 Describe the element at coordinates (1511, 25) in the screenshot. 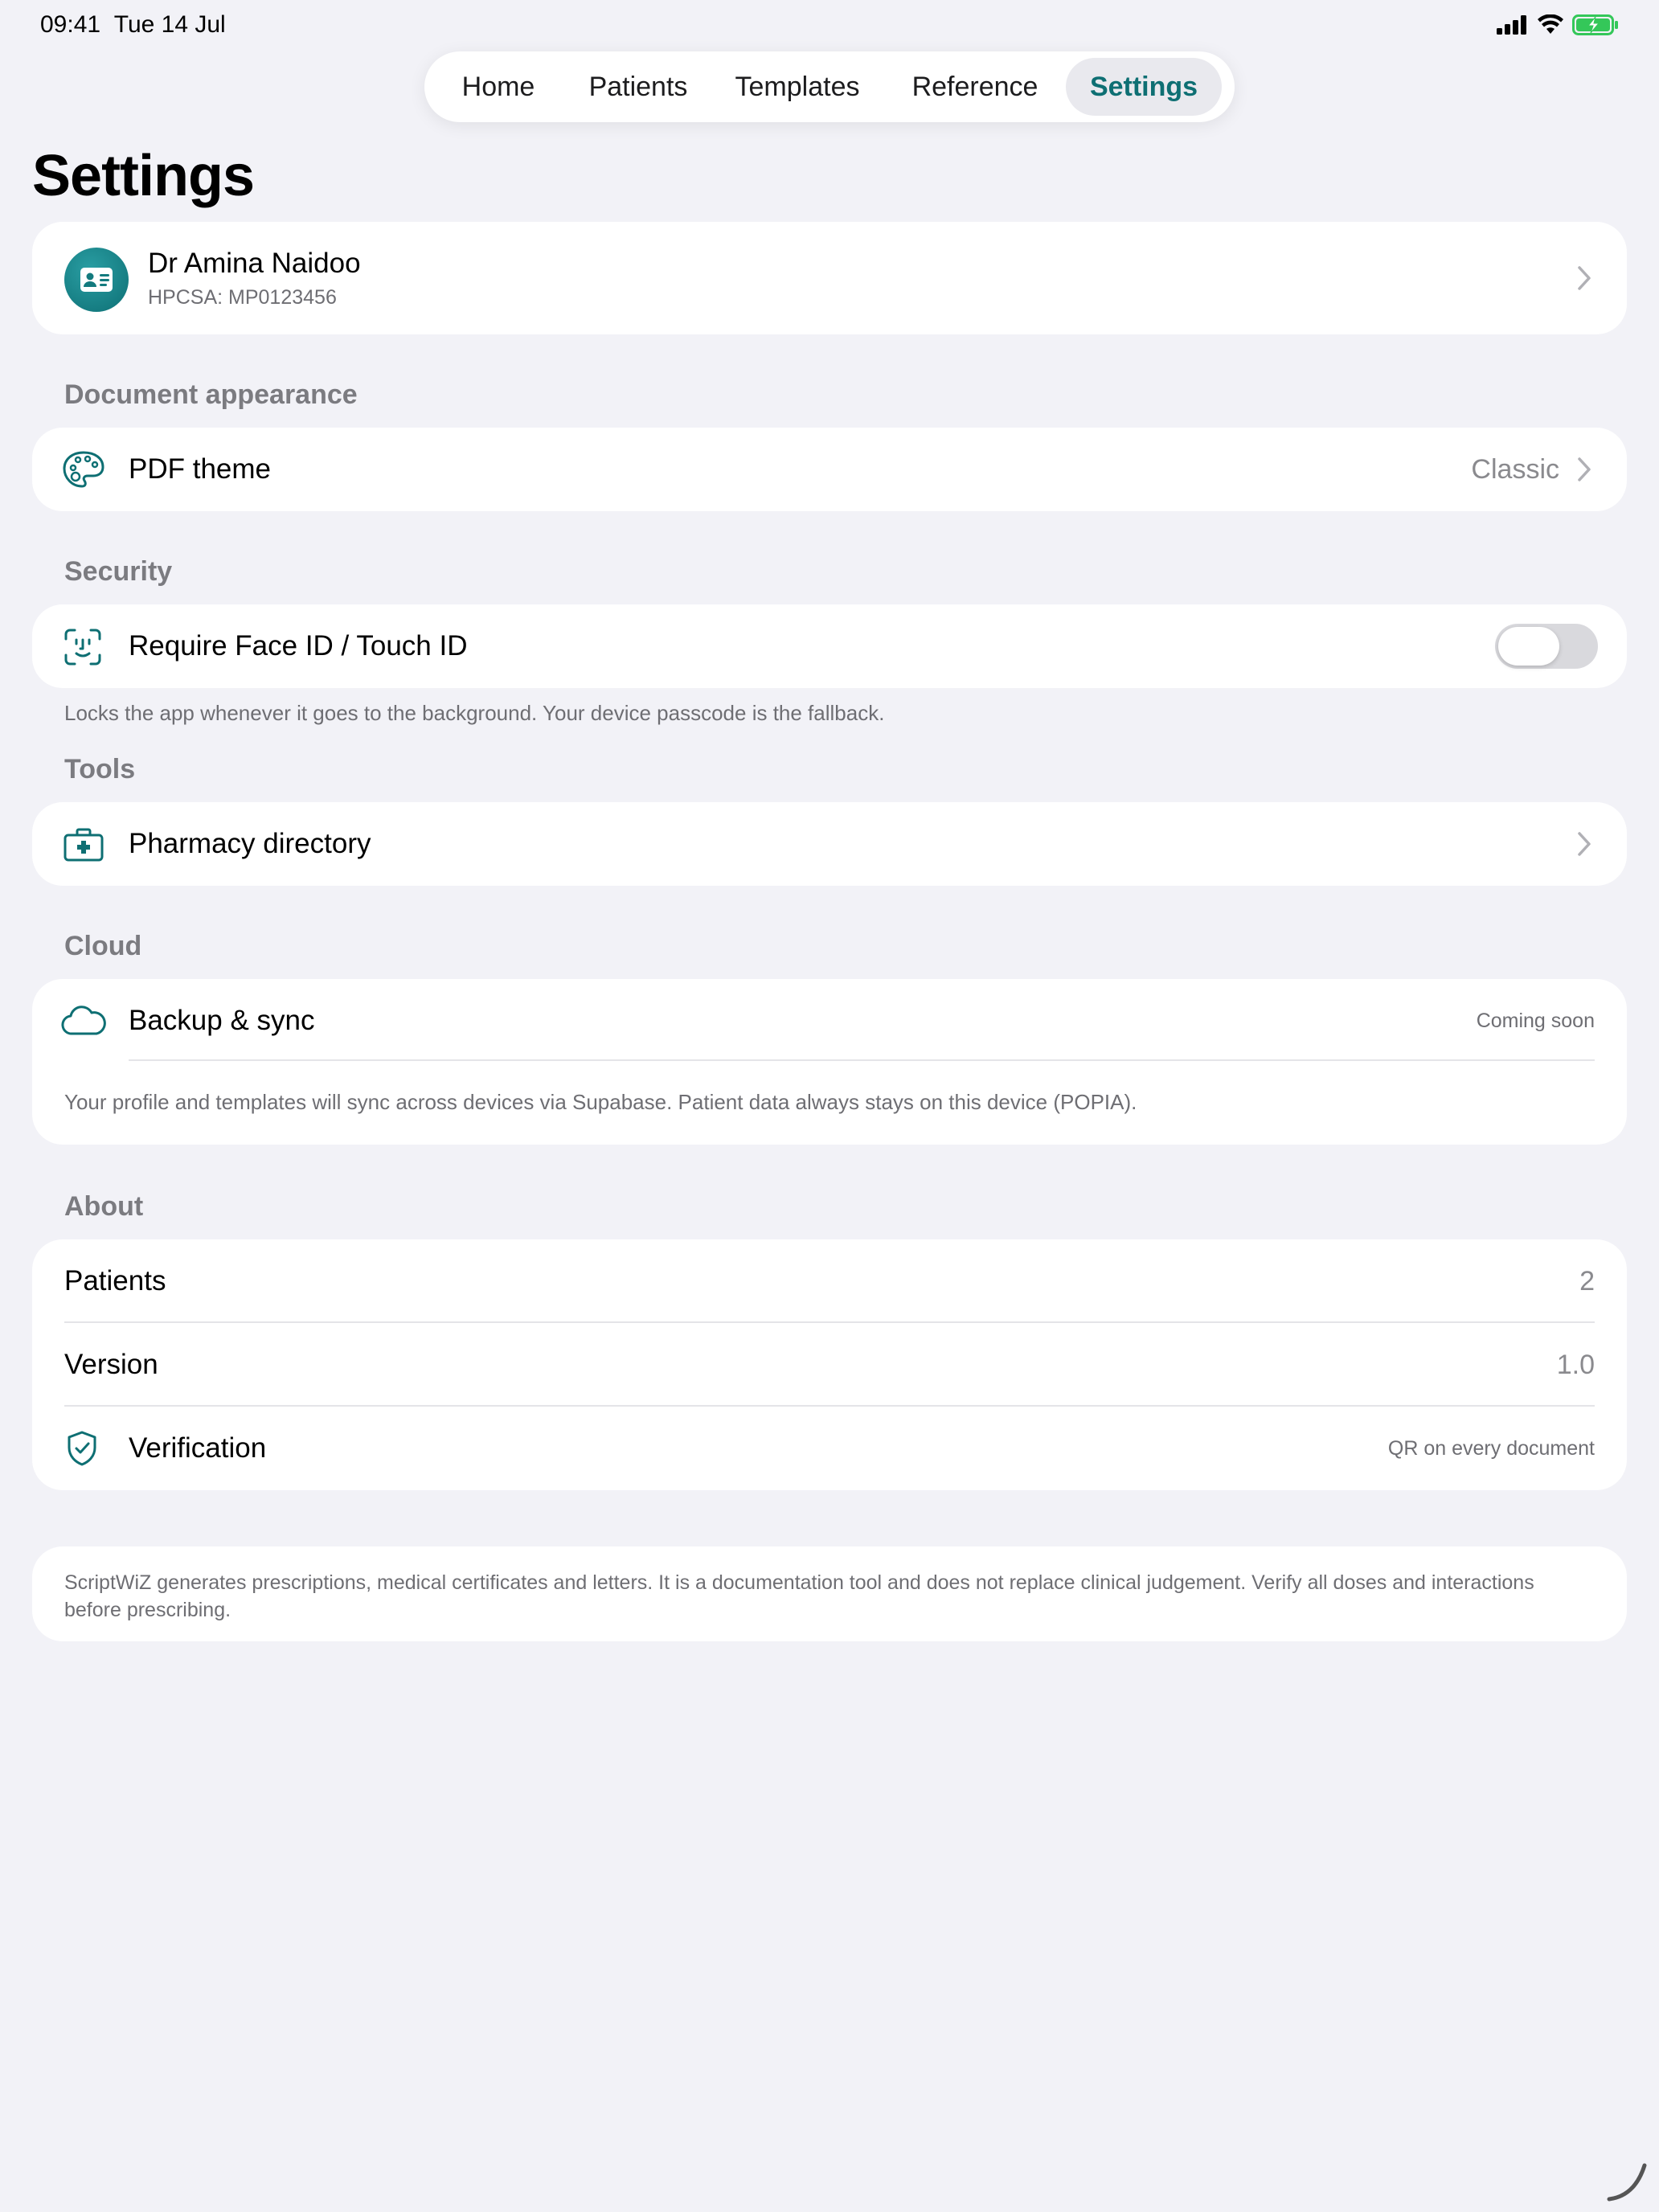

I see `cellular-signal-icon` at that location.